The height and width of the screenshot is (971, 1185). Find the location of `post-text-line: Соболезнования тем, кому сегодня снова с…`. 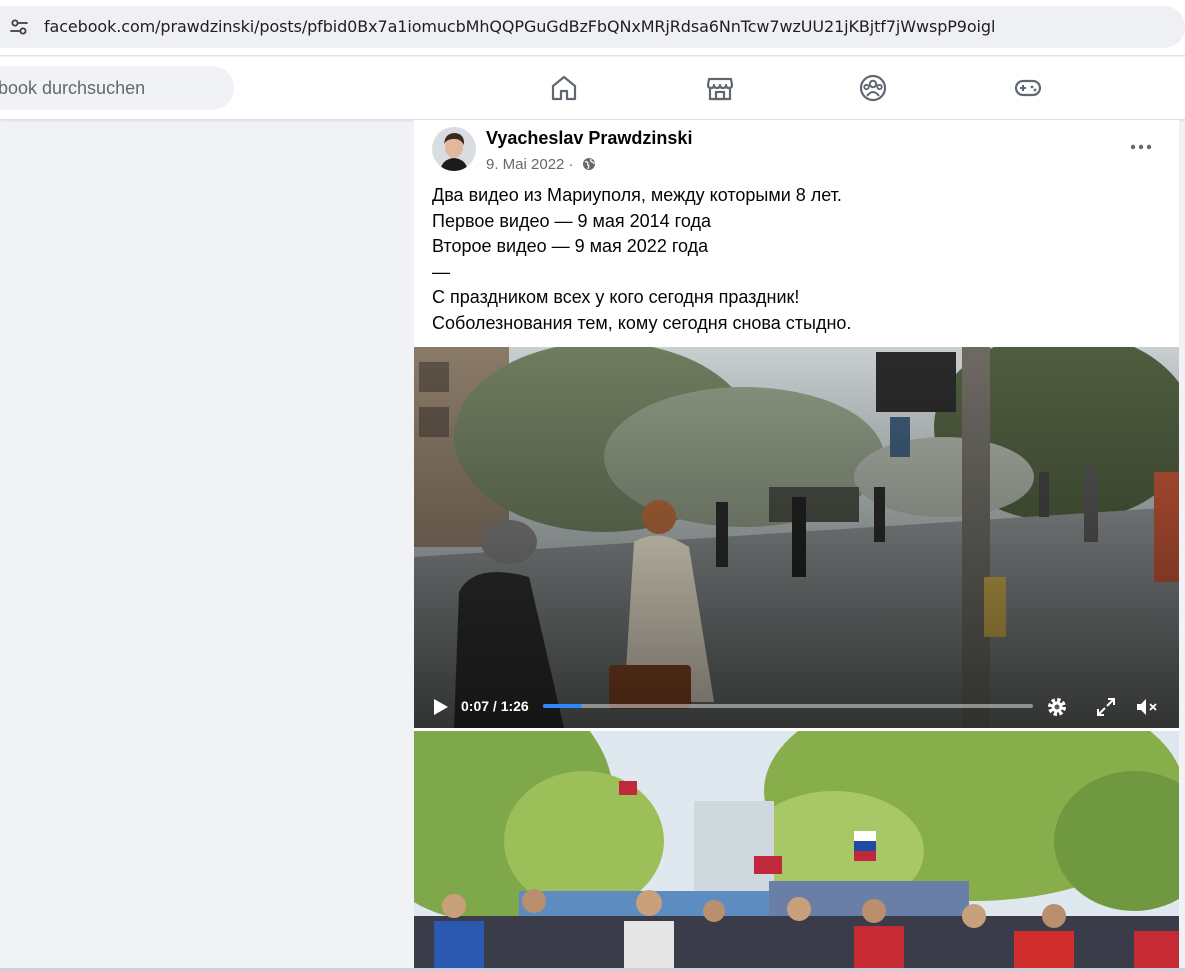

post-text-line: Соболезнования тем, кому сегодня снова с… is located at coordinates (642, 322).